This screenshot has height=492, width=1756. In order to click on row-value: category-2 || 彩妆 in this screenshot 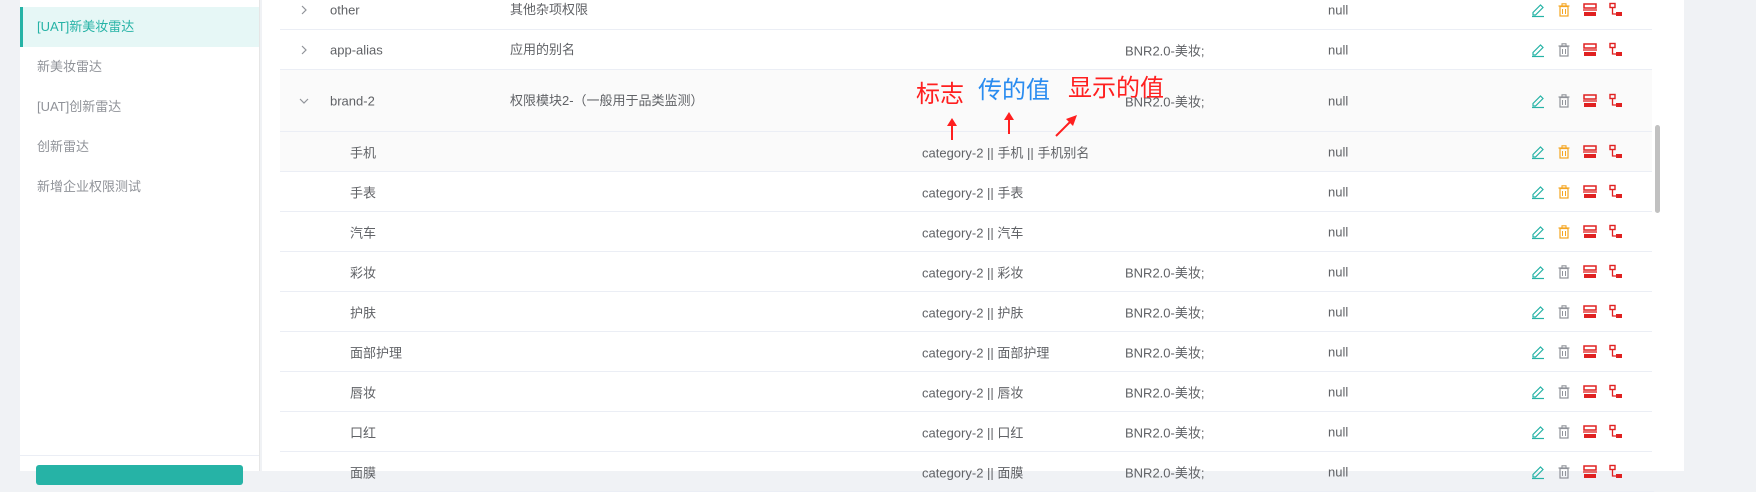, I will do `click(973, 272)`.